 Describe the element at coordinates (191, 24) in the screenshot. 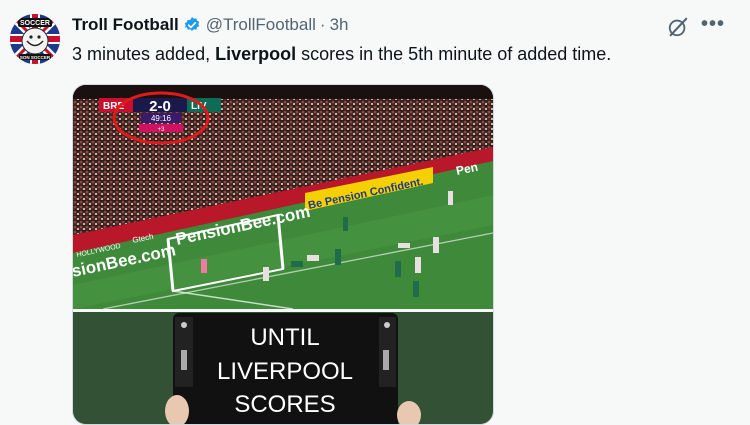

I see `verified-badge-icon` at that location.